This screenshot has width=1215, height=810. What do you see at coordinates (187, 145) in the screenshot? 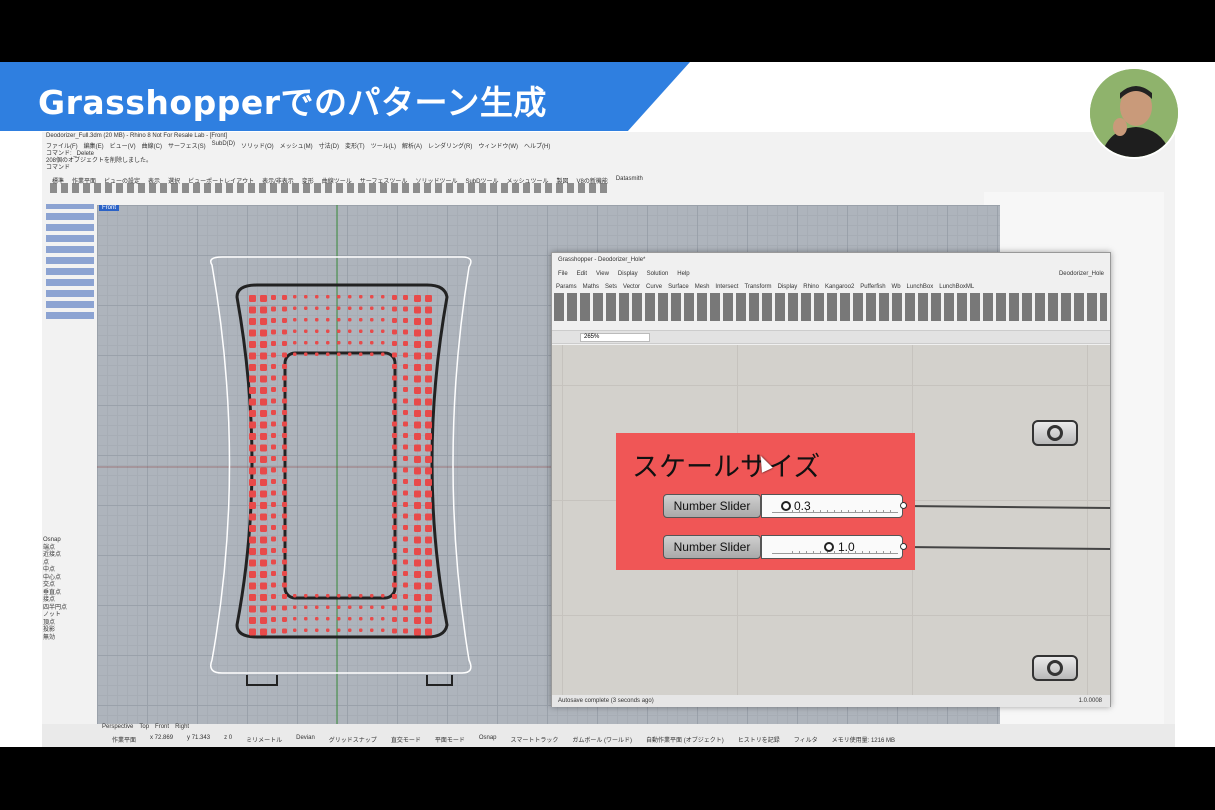
I see `menu-item: サーフェス(S)` at bounding box center [187, 145].